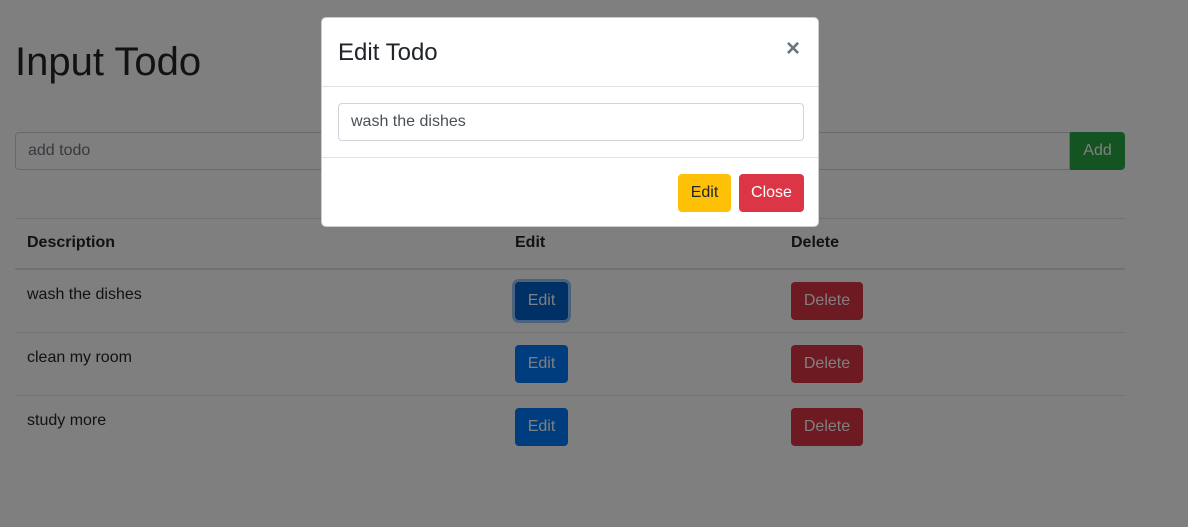 This screenshot has width=1188, height=527. What do you see at coordinates (570, 192) in the screenshot?
I see `modal-footer: Edit Close` at bounding box center [570, 192].